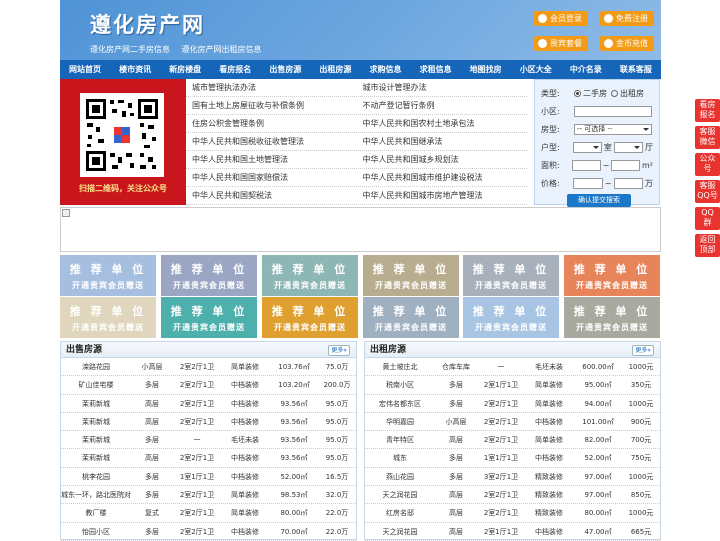 The width and height of the screenshot is (720, 541). I want to click on table-row: 桃李花园 多层 1室1厅1卫 中档装修 52.00㎡ 16.5万, so click(208, 477).